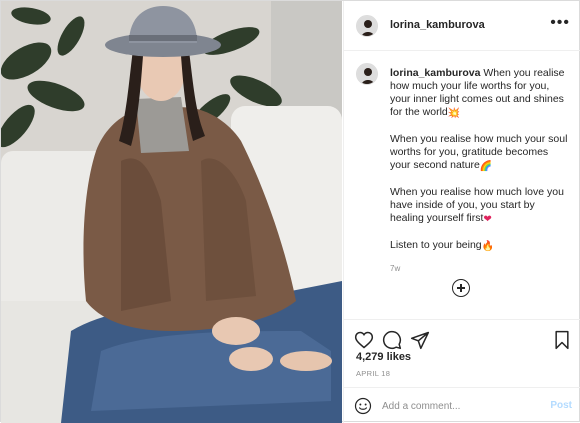 The height and width of the screenshot is (423, 580). I want to click on post-date: APRIL 18, so click(373, 373).